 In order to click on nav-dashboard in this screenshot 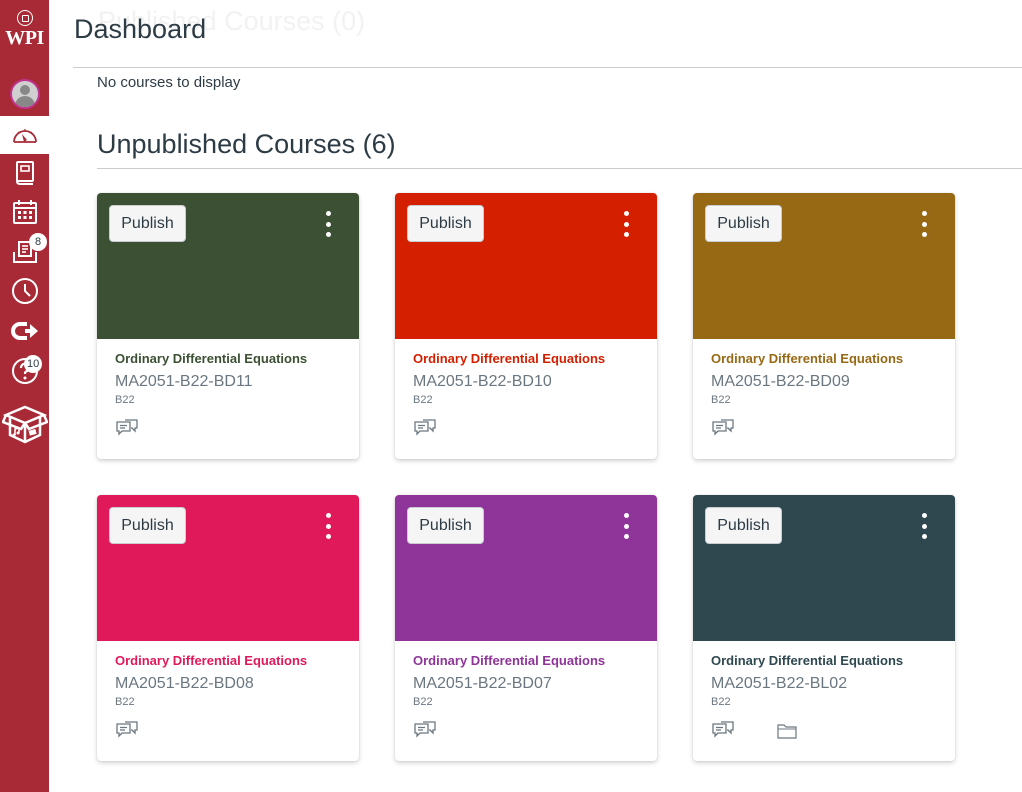, I will do `click(24, 135)`.